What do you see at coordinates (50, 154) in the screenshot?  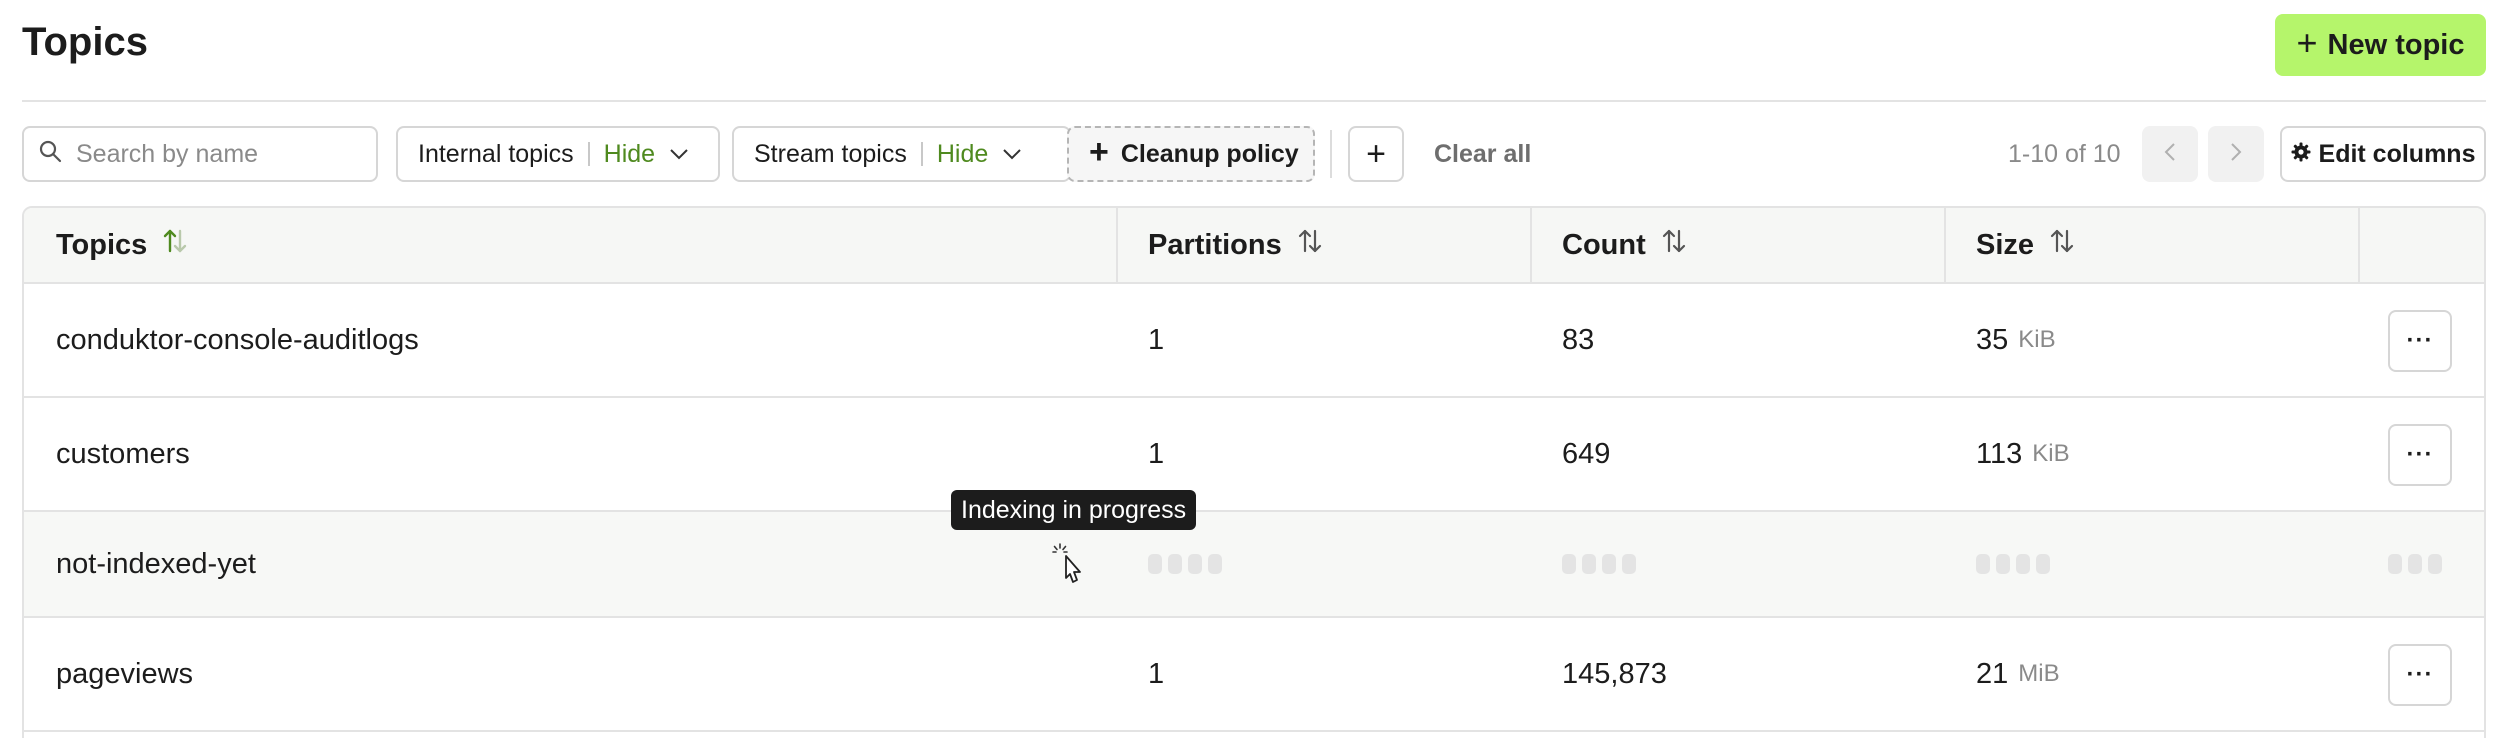 I see `search-icon` at bounding box center [50, 154].